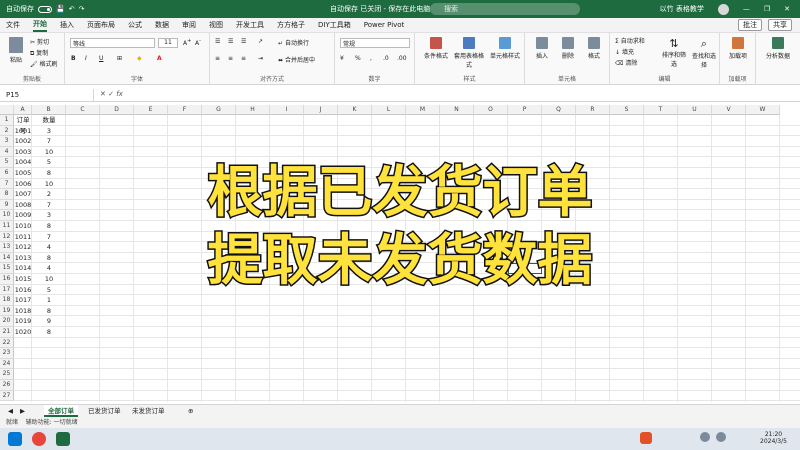  What do you see at coordinates (111, 94) in the screenshot?
I see `fx-icon: ✕ ✓ fx` at bounding box center [111, 94].